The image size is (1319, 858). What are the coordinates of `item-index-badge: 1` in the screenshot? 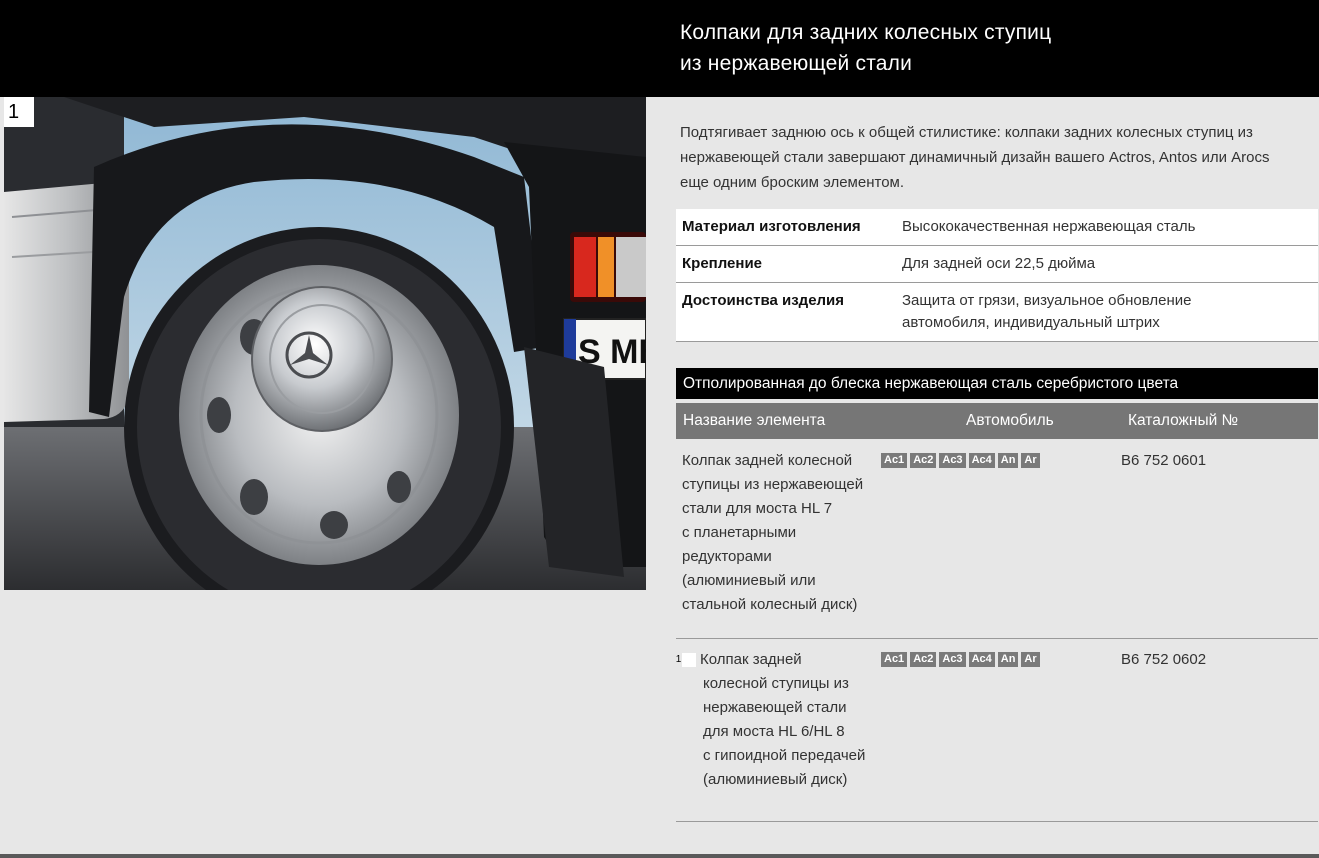 It's located at (686, 660).